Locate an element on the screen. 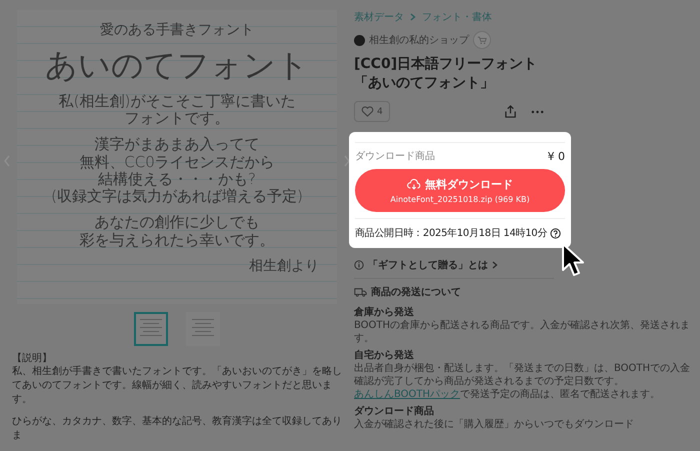 Image resolution: width=700 pixels, height=451 pixels. breadcrumb-link: フォント・書体 is located at coordinates (457, 17).